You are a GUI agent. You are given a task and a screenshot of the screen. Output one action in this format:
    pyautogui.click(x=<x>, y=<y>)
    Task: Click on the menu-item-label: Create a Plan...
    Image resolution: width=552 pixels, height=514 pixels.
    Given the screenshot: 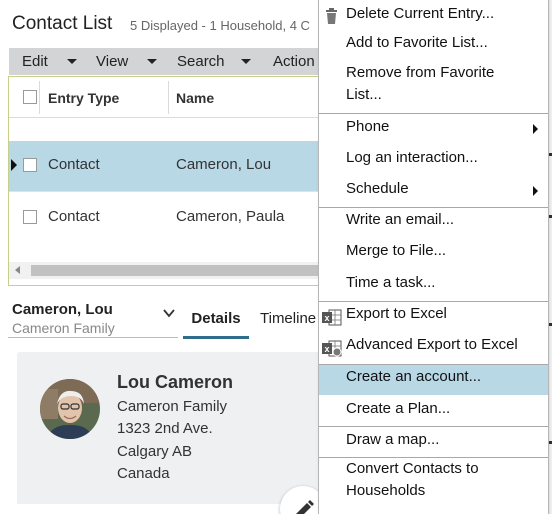 What is the action you would take?
    pyautogui.click(x=398, y=408)
    